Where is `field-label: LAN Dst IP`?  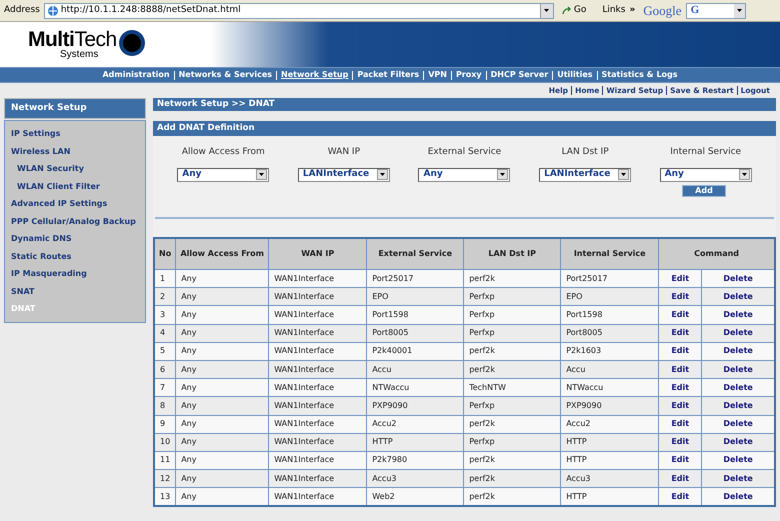 field-label: LAN Dst IP is located at coordinates (585, 152).